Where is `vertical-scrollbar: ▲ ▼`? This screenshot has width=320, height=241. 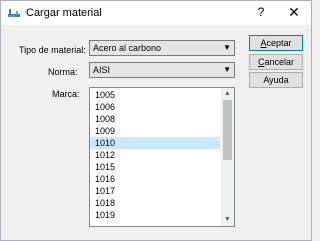
vertical-scrollbar: ▲ ▼ is located at coordinates (227, 157).